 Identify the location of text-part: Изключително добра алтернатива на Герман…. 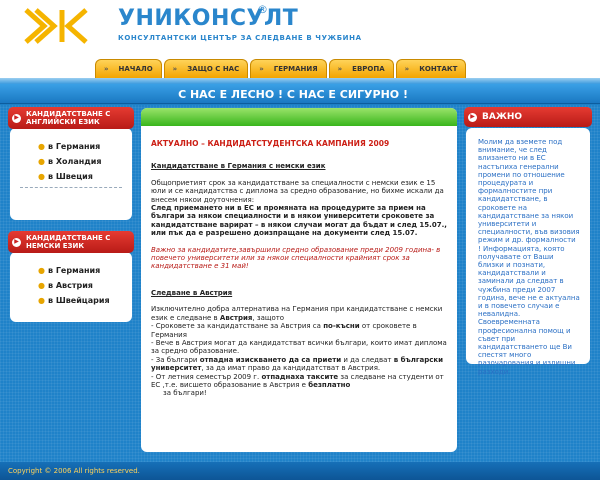
(297, 313).